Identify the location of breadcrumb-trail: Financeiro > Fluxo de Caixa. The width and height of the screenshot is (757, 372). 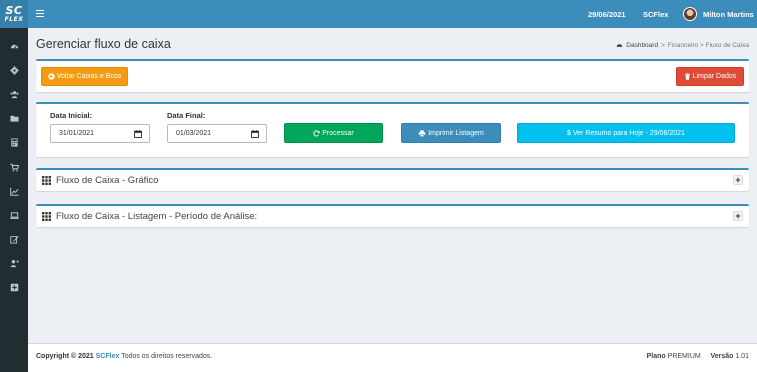
(708, 45).